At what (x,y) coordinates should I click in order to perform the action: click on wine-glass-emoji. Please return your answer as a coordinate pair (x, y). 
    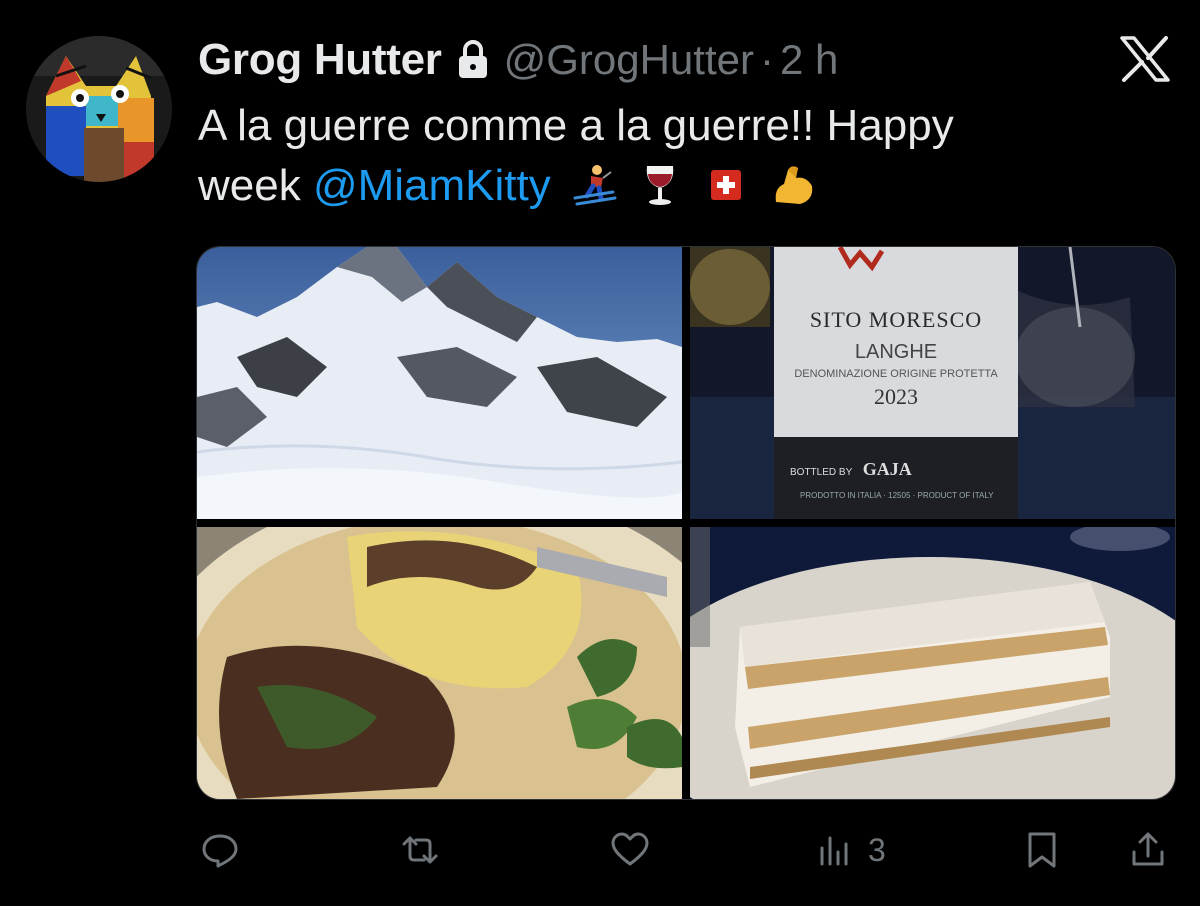
    Looking at the image, I should click on (660, 185).